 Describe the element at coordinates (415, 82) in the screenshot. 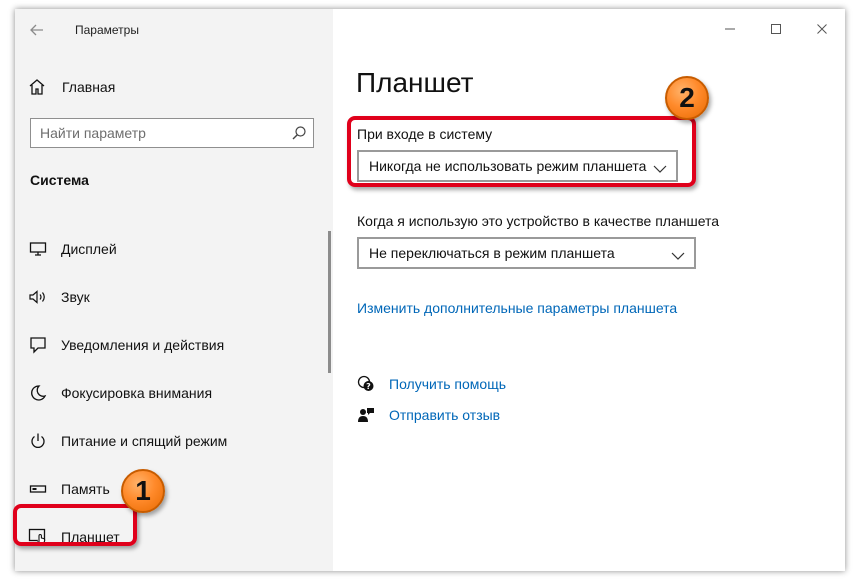

I see `page-title: Планшет` at that location.